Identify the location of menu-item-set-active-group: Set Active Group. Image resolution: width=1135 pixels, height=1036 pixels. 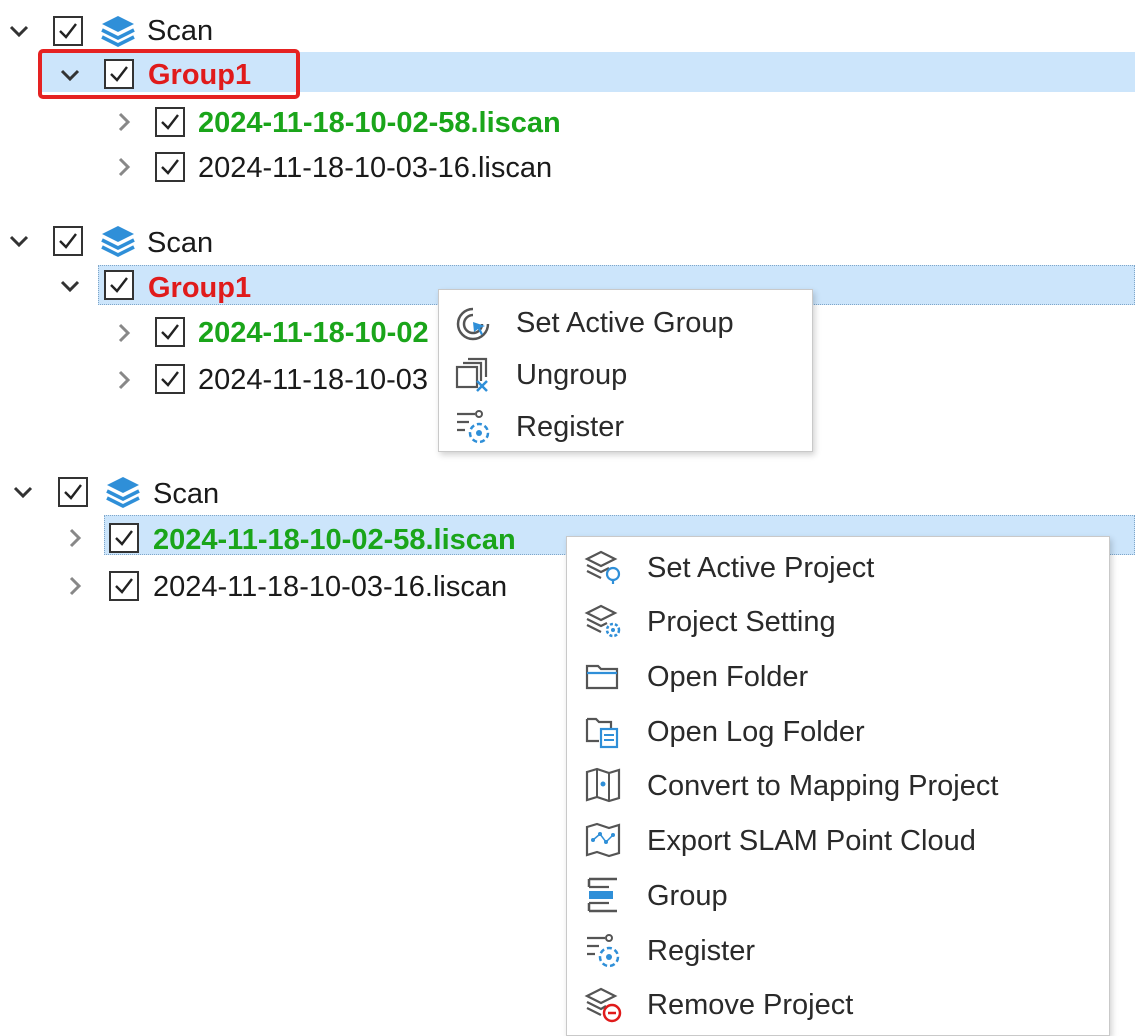
(625, 323).